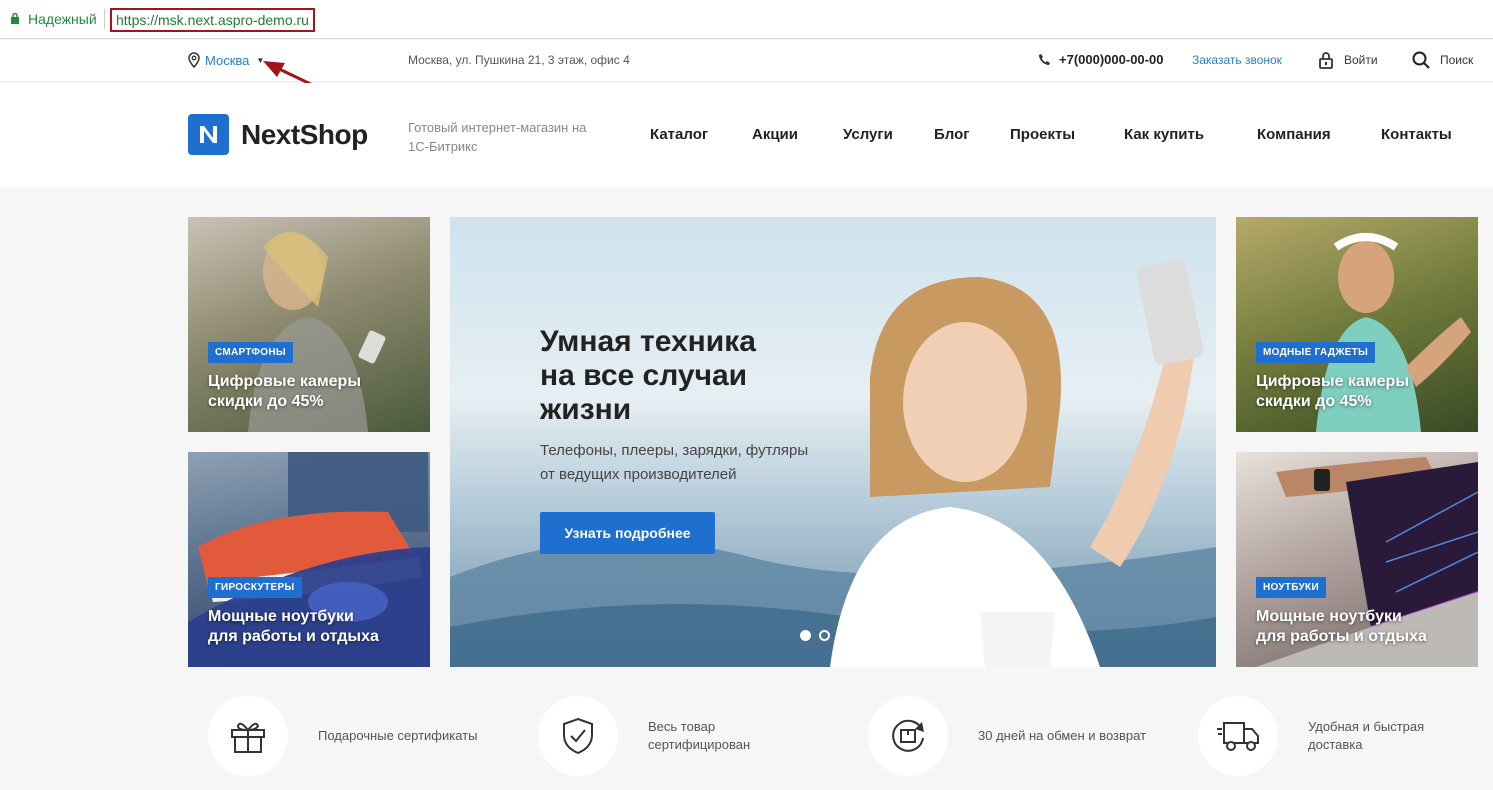 This screenshot has width=1493, height=790. I want to click on phone-text: +7(000)000-00-00, so click(1111, 59).